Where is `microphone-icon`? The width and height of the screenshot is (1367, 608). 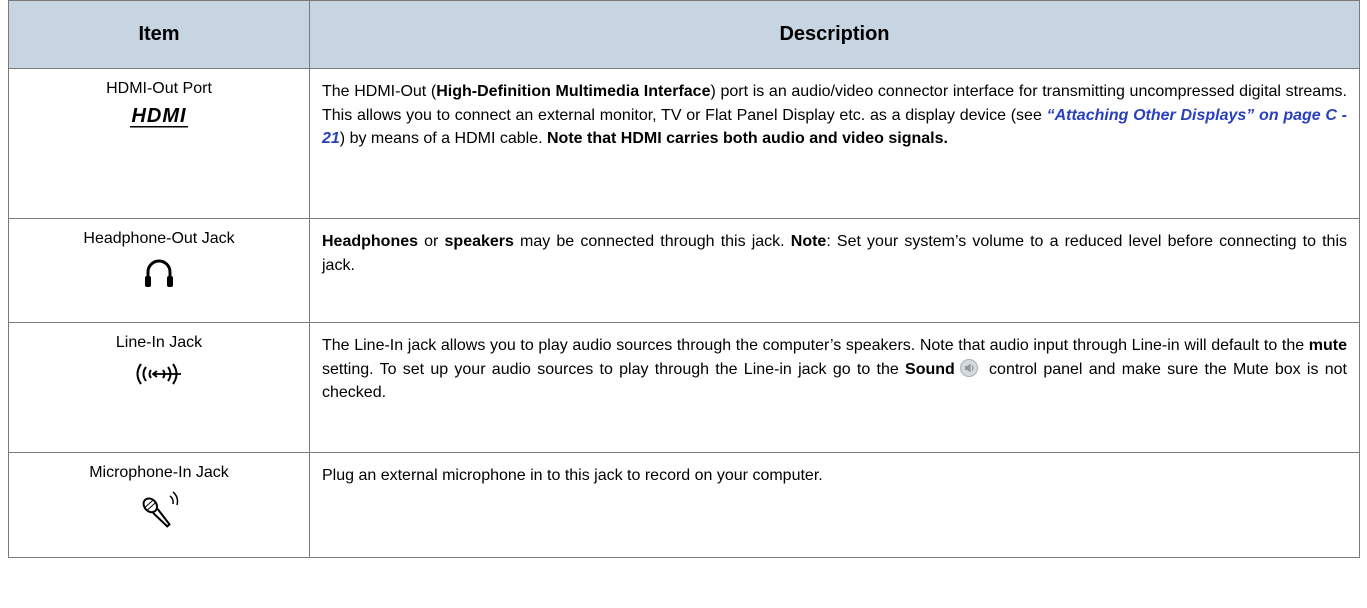 microphone-icon is located at coordinates (160, 509).